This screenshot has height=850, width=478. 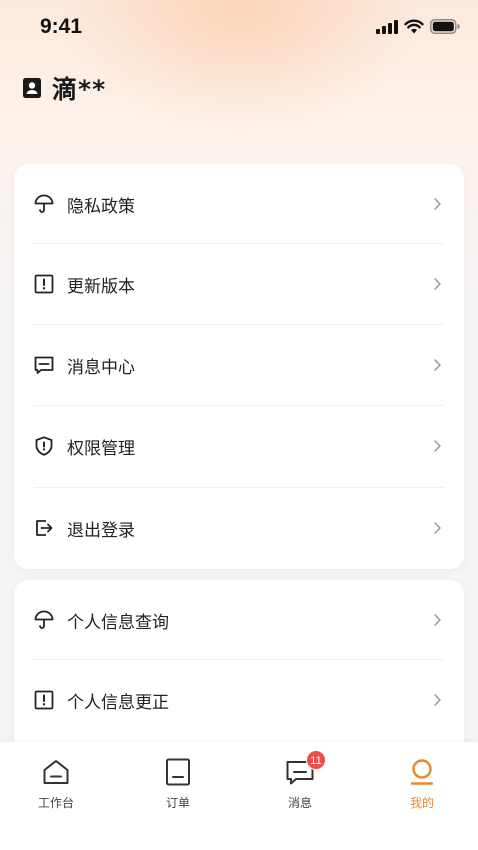 What do you see at coordinates (44, 446) in the screenshot?
I see `shield-icon` at bounding box center [44, 446].